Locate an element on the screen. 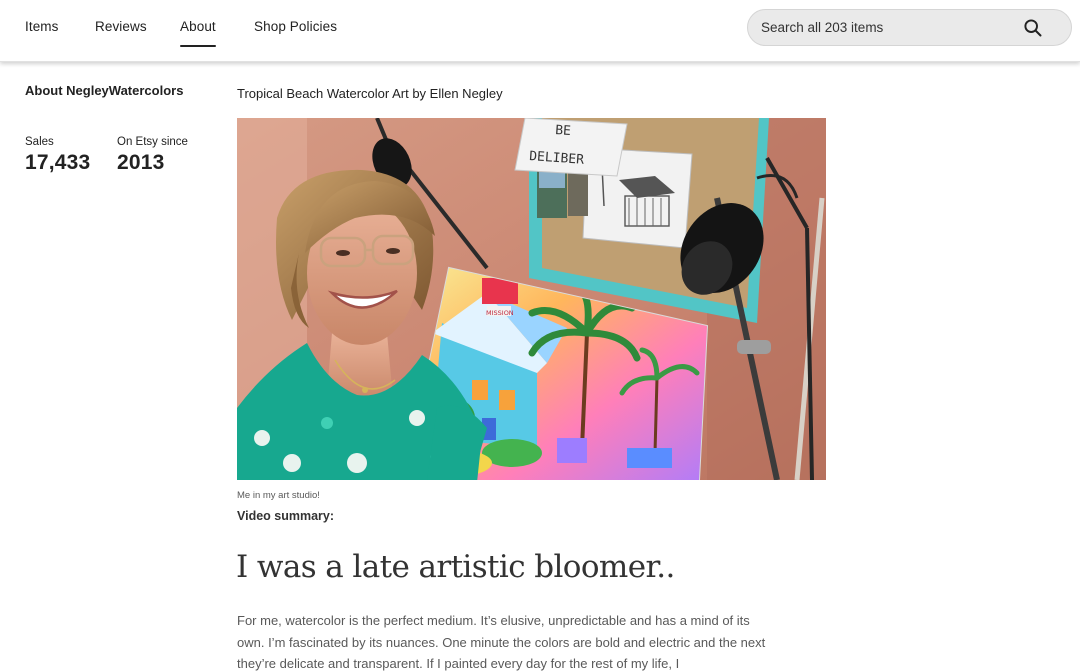 The height and width of the screenshot is (672, 1080). on-etsy-since-stat: On Etsy since 2013 is located at coordinates (152, 155).